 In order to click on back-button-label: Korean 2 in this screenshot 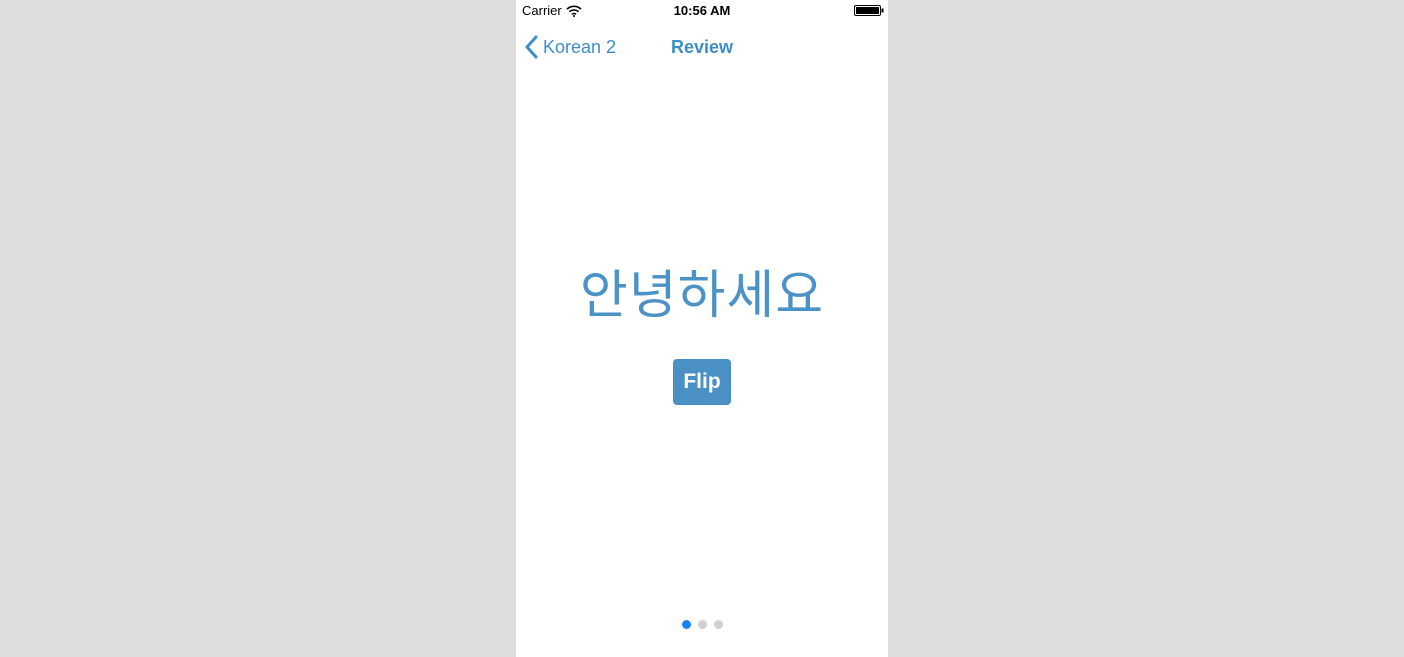, I will do `click(580, 46)`.